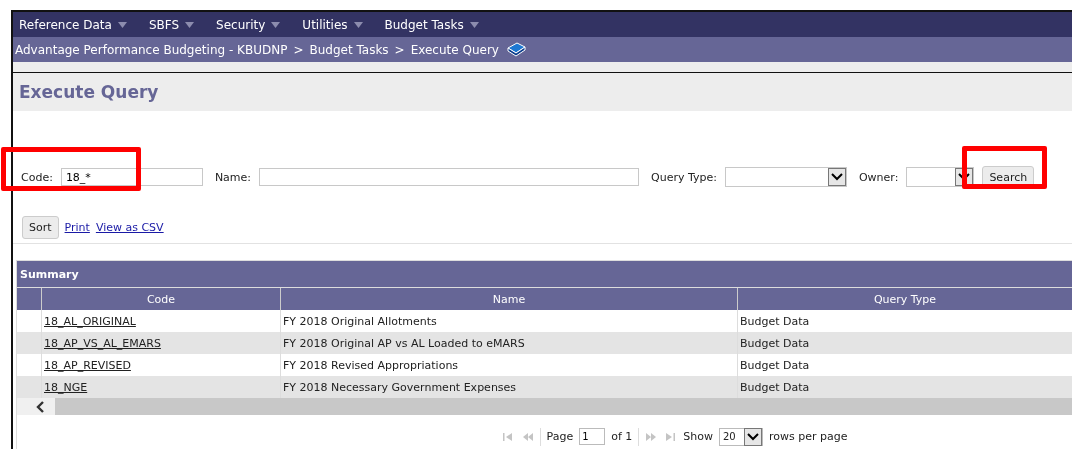 The height and width of the screenshot is (449, 1072). I want to click on rows-per-page-dropdown: 20, so click(740, 436).